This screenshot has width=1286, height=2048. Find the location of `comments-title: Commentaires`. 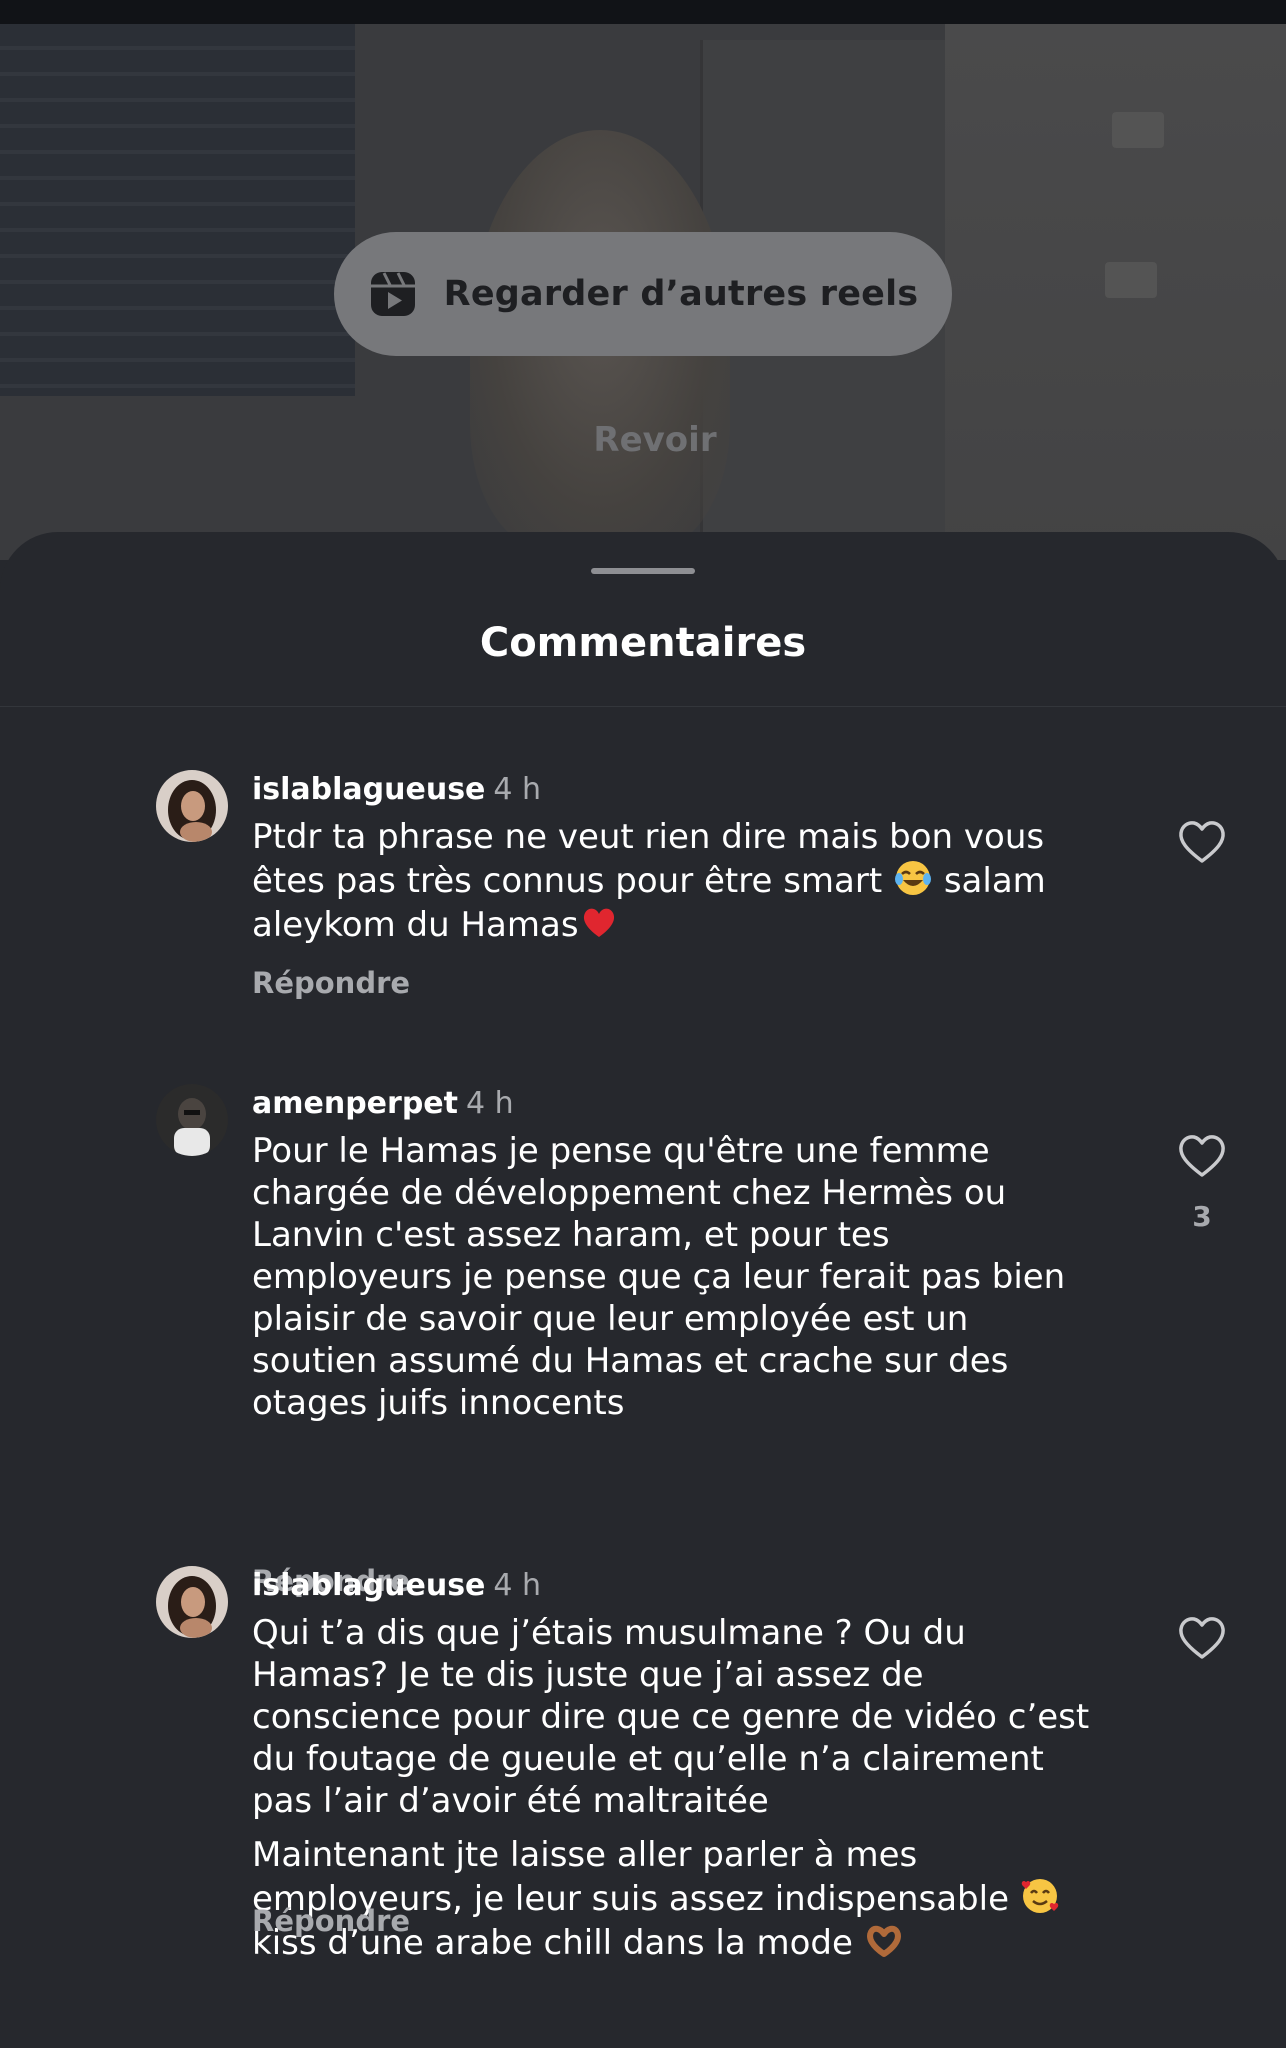

comments-title: Commentaires is located at coordinates (643, 643).